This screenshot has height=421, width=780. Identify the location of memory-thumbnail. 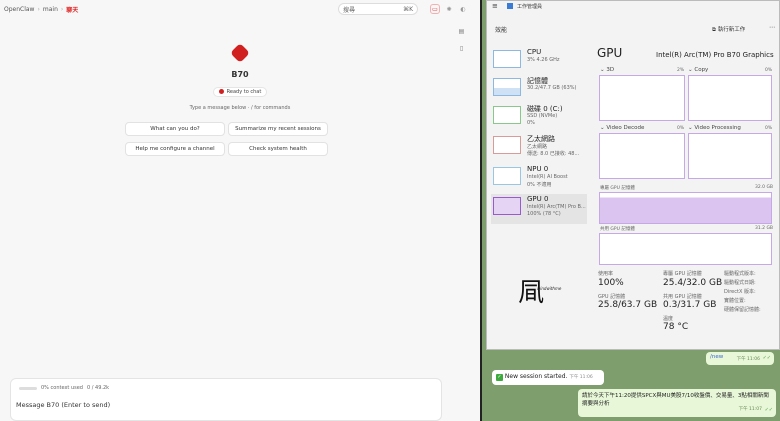
(507, 87).